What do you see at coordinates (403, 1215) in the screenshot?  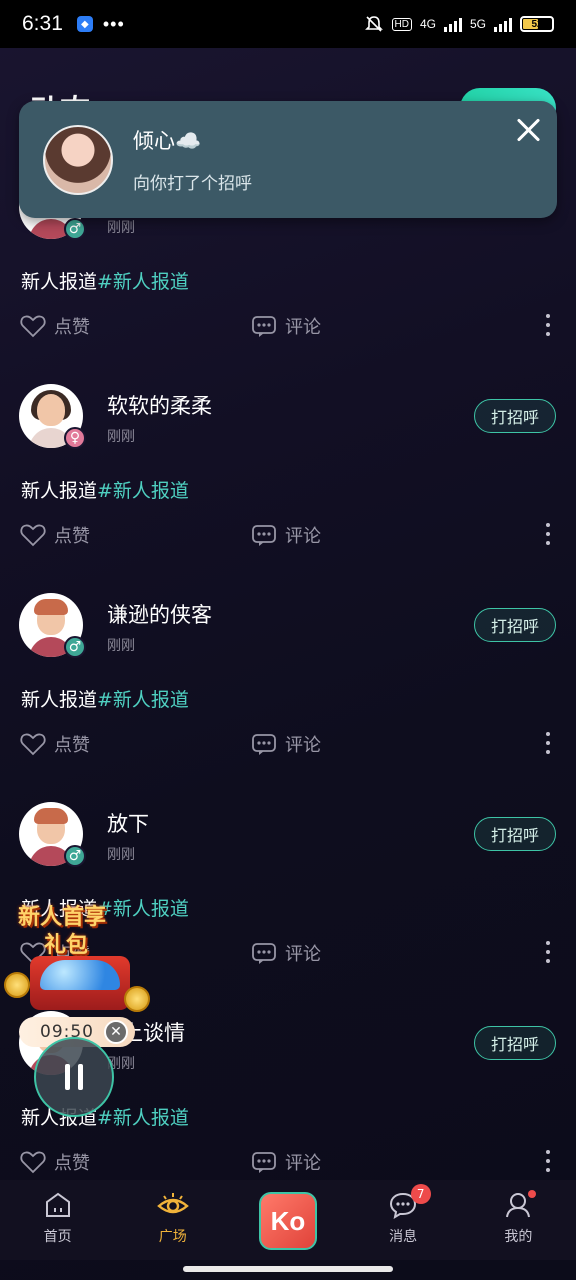 I see `nav-messages: 7 消息` at bounding box center [403, 1215].